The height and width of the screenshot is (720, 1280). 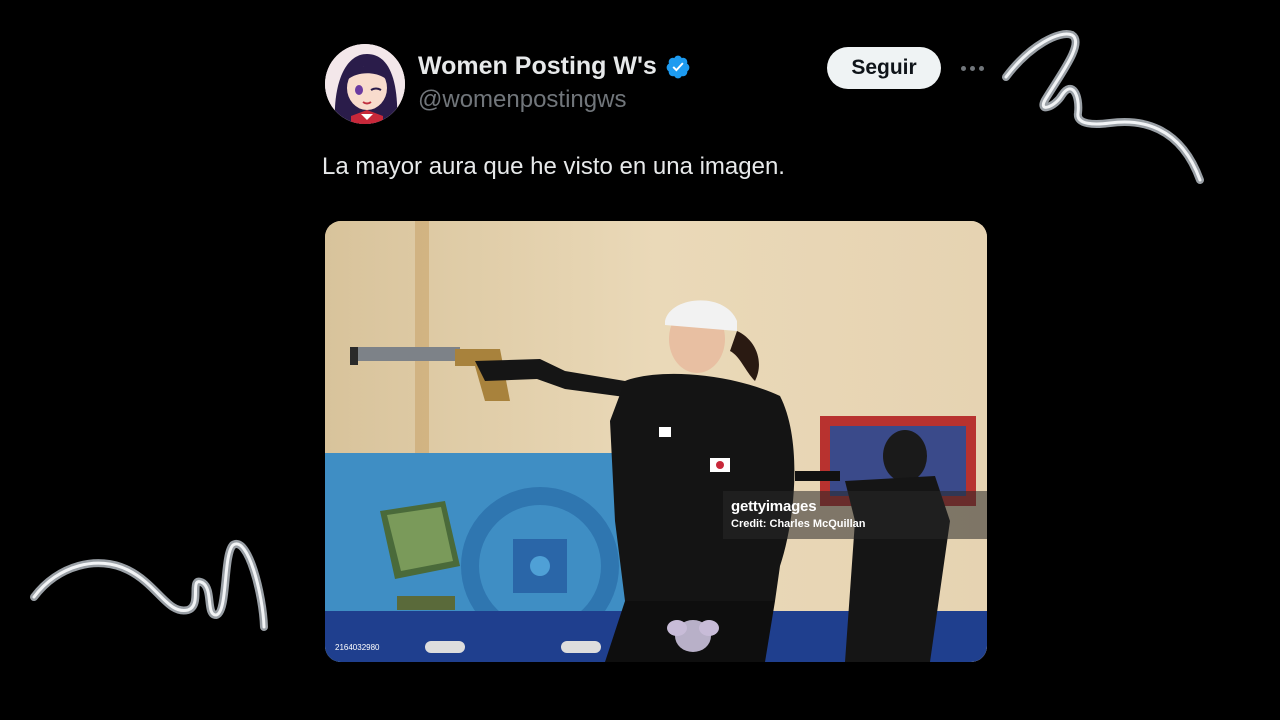 I want to click on verified-badge-icon, so click(x=678, y=66).